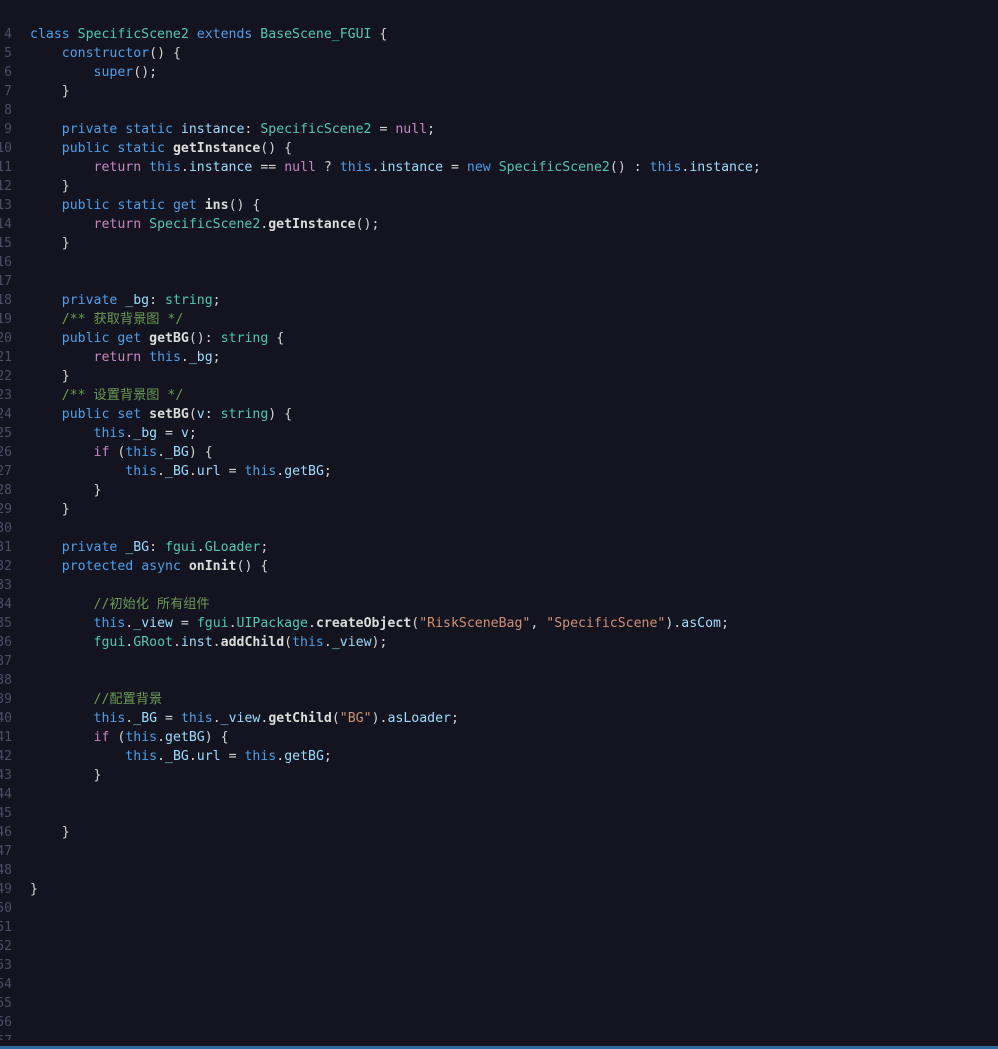 This screenshot has height=1049, width=998. Describe the element at coordinates (6, 205) in the screenshot. I see `line-number: 13` at that location.